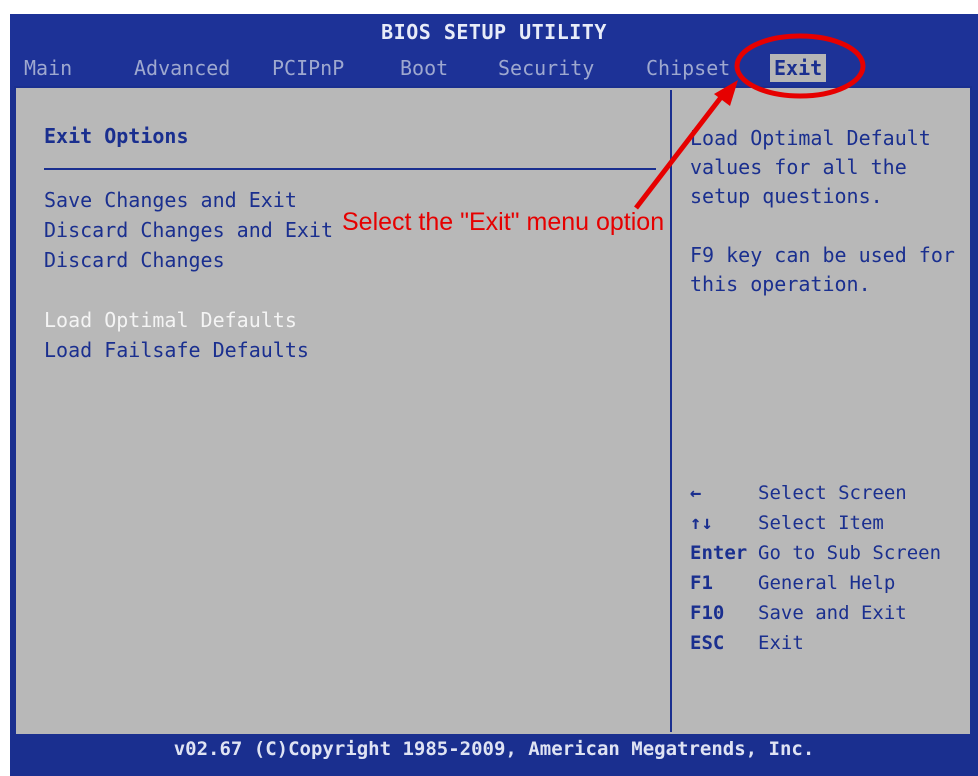  What do you see at coordinates (701, 583) in the screenshot?
I see `key-f1: F1` at bounding box center [701, 583].